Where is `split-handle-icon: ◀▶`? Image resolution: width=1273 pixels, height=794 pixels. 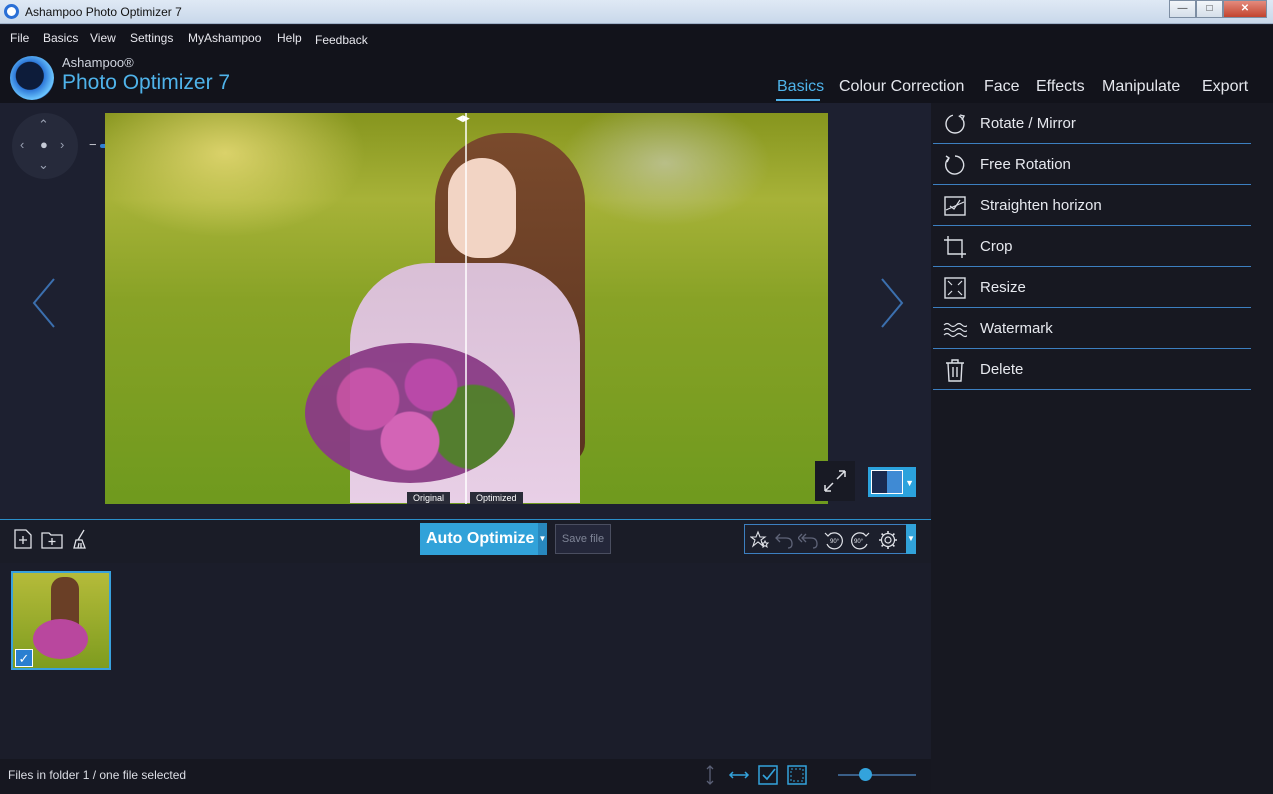
split-handle-icon: ◀▶ is located at coordinates (463, 118).